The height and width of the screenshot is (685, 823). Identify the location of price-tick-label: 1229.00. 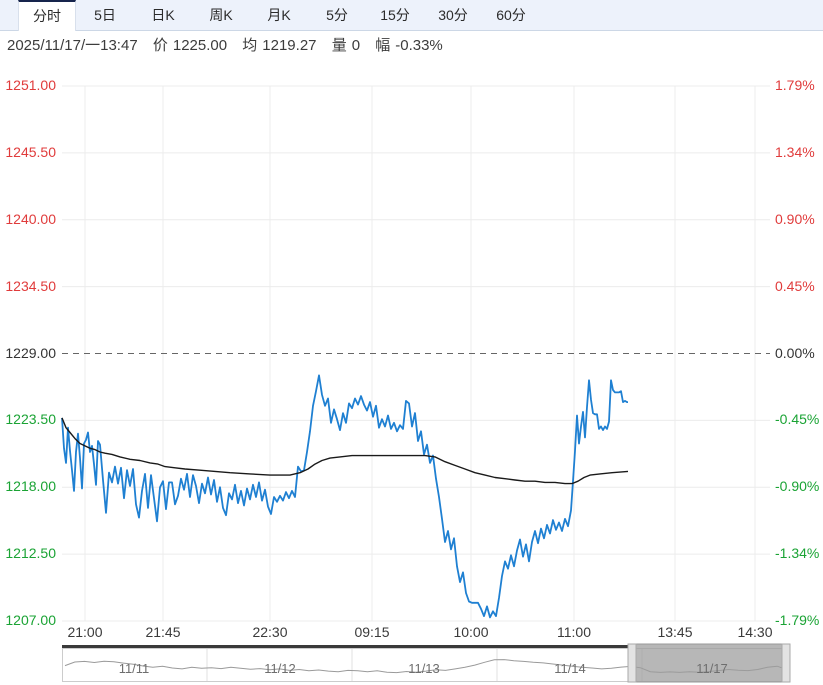
(30, 352).